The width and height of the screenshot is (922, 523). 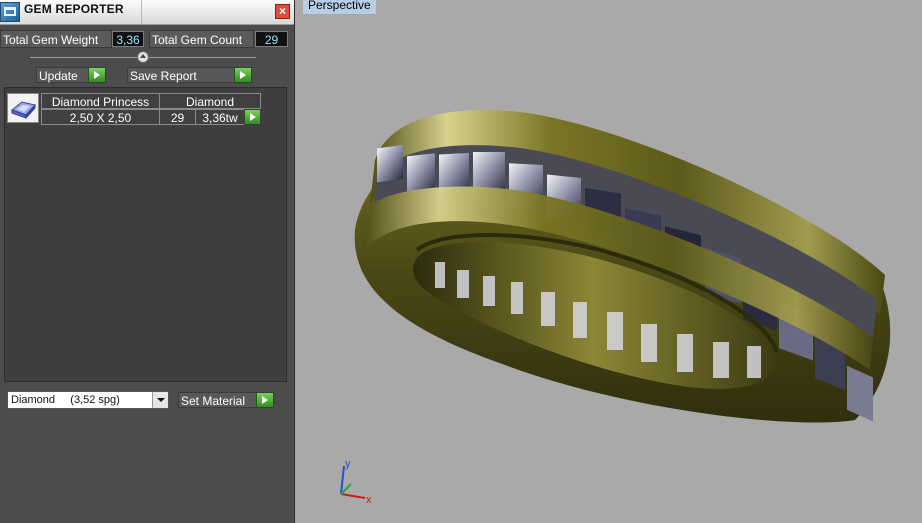 I want to click on princess-cut-gem-icon, so click(x=23, y=108).